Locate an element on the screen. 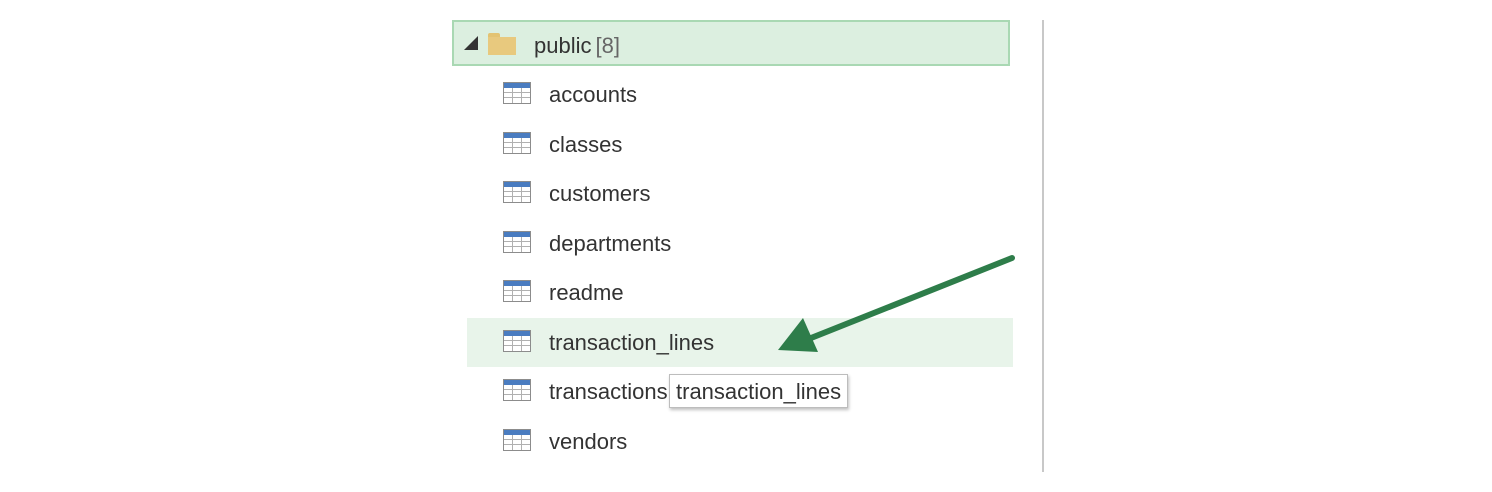 This screenshot has width=1492, height=492. table-item-label: departments is located at coordinates (610, 243).